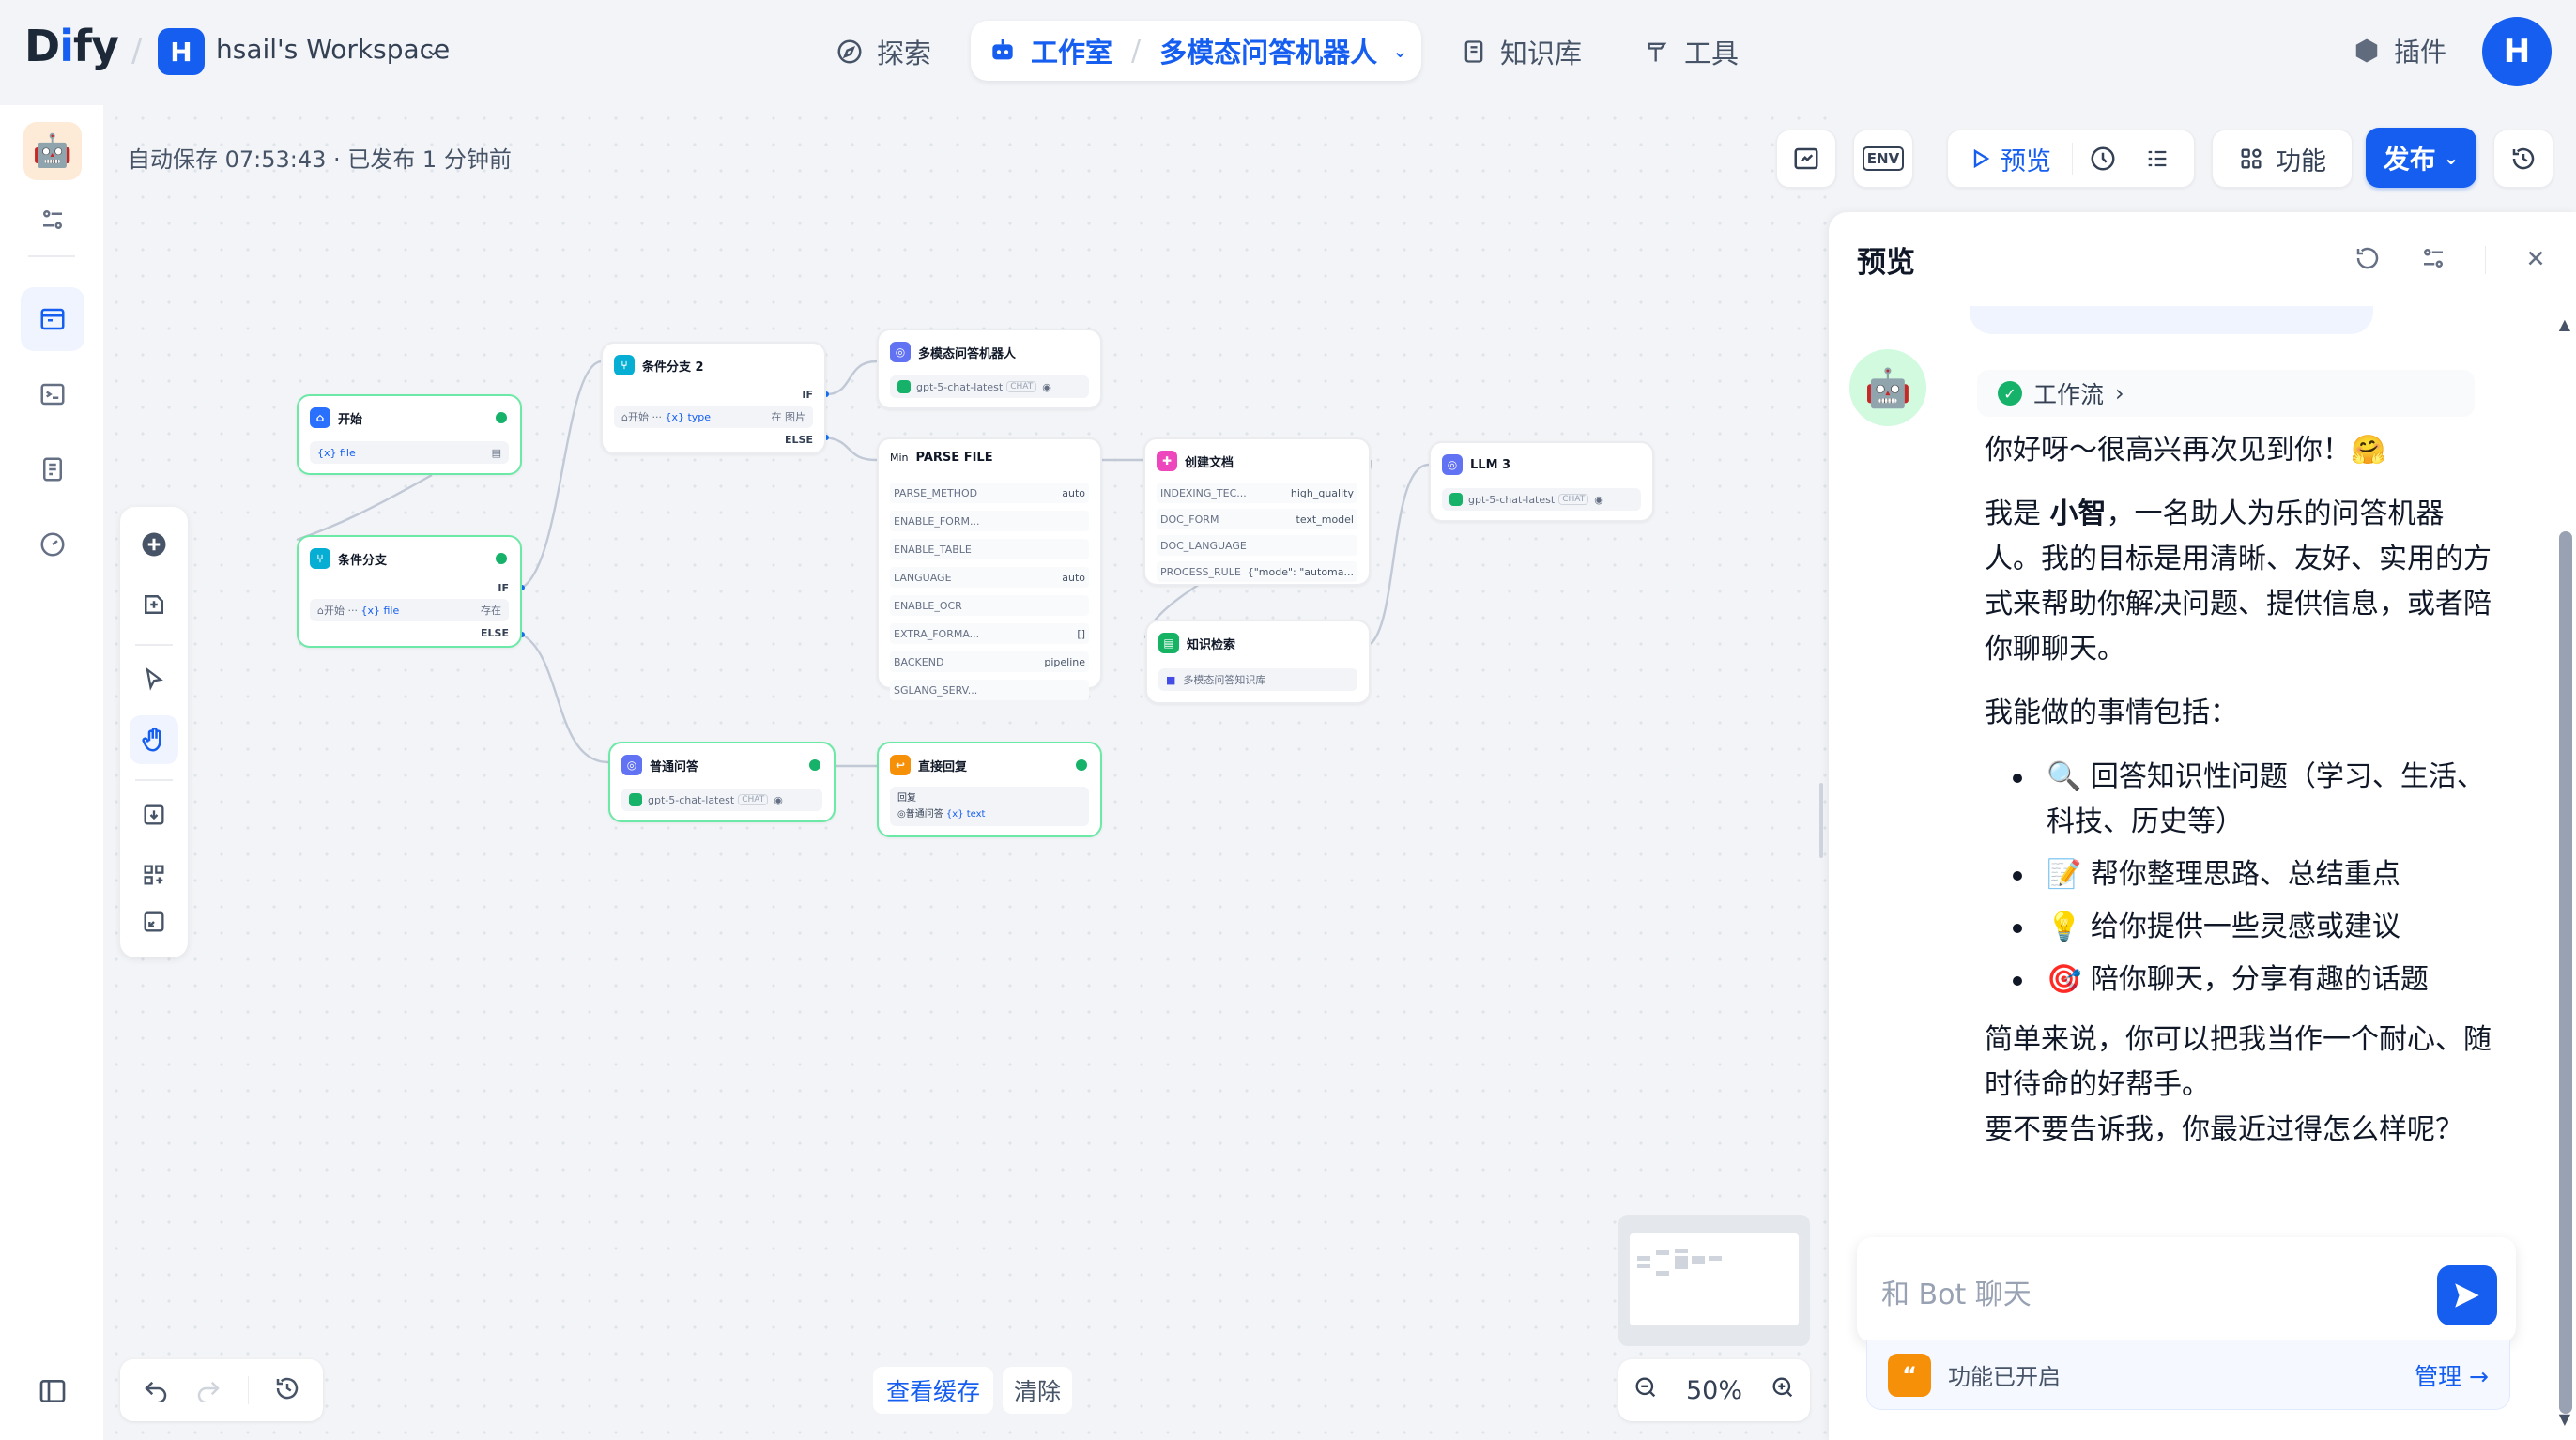  Describe the element at coordinates (2188, 1375) in the screenshot. I see `features-enabled-bar: “ 功能已开启 管理 →` at that location.